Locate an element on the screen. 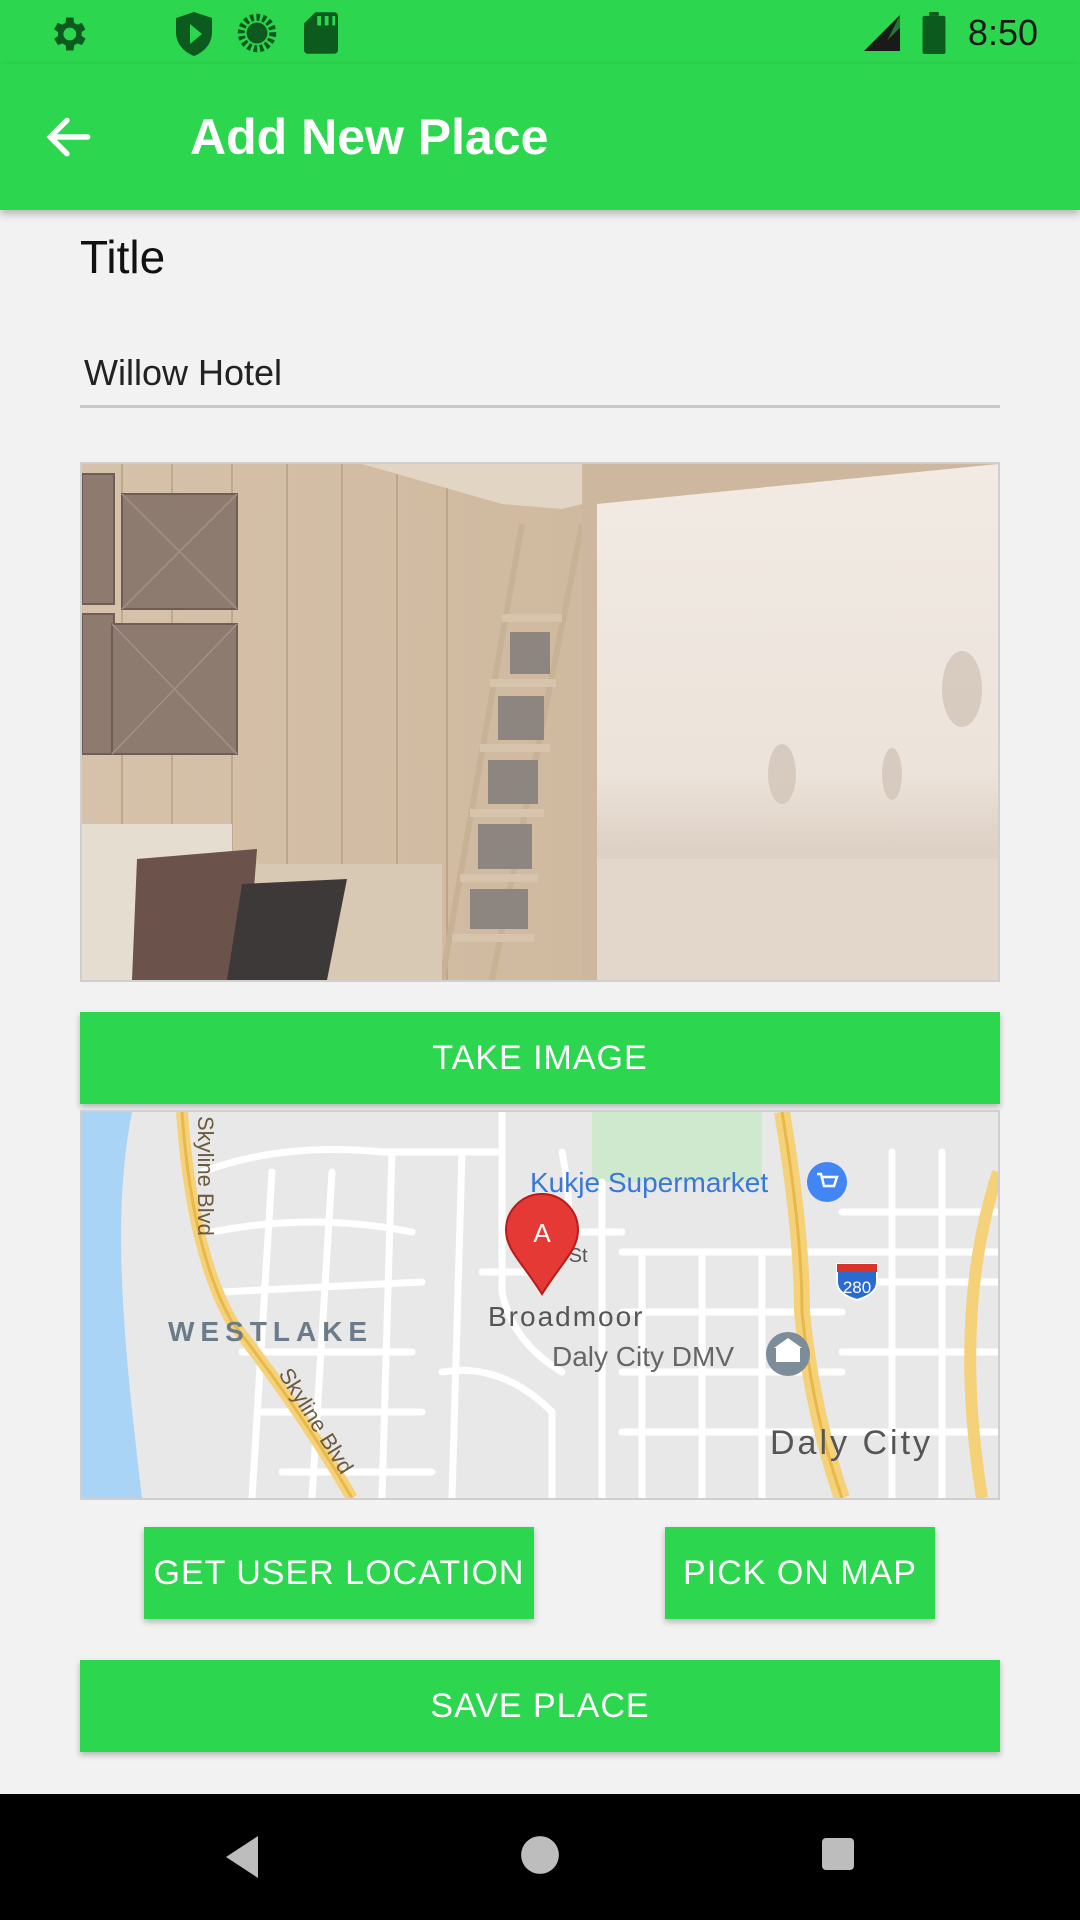  highway-shield-icon: 280 is located at coordinates (857, 1282).